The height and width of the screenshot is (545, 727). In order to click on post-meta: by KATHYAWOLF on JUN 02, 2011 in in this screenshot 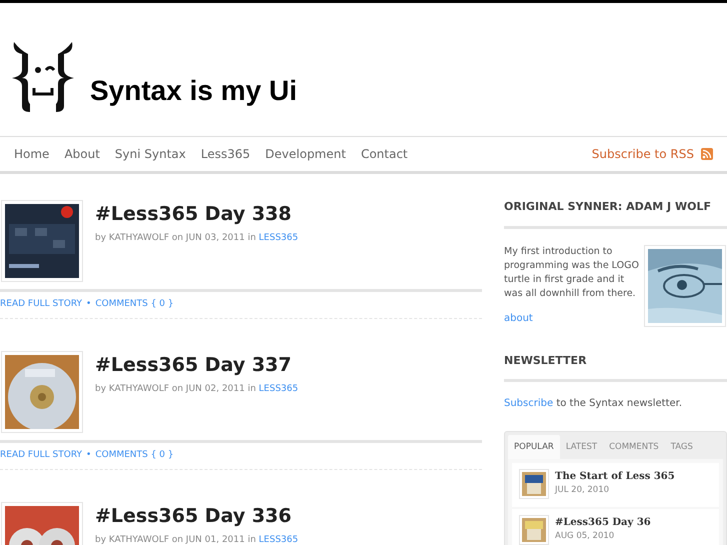, I will do `click(175, 389)`.